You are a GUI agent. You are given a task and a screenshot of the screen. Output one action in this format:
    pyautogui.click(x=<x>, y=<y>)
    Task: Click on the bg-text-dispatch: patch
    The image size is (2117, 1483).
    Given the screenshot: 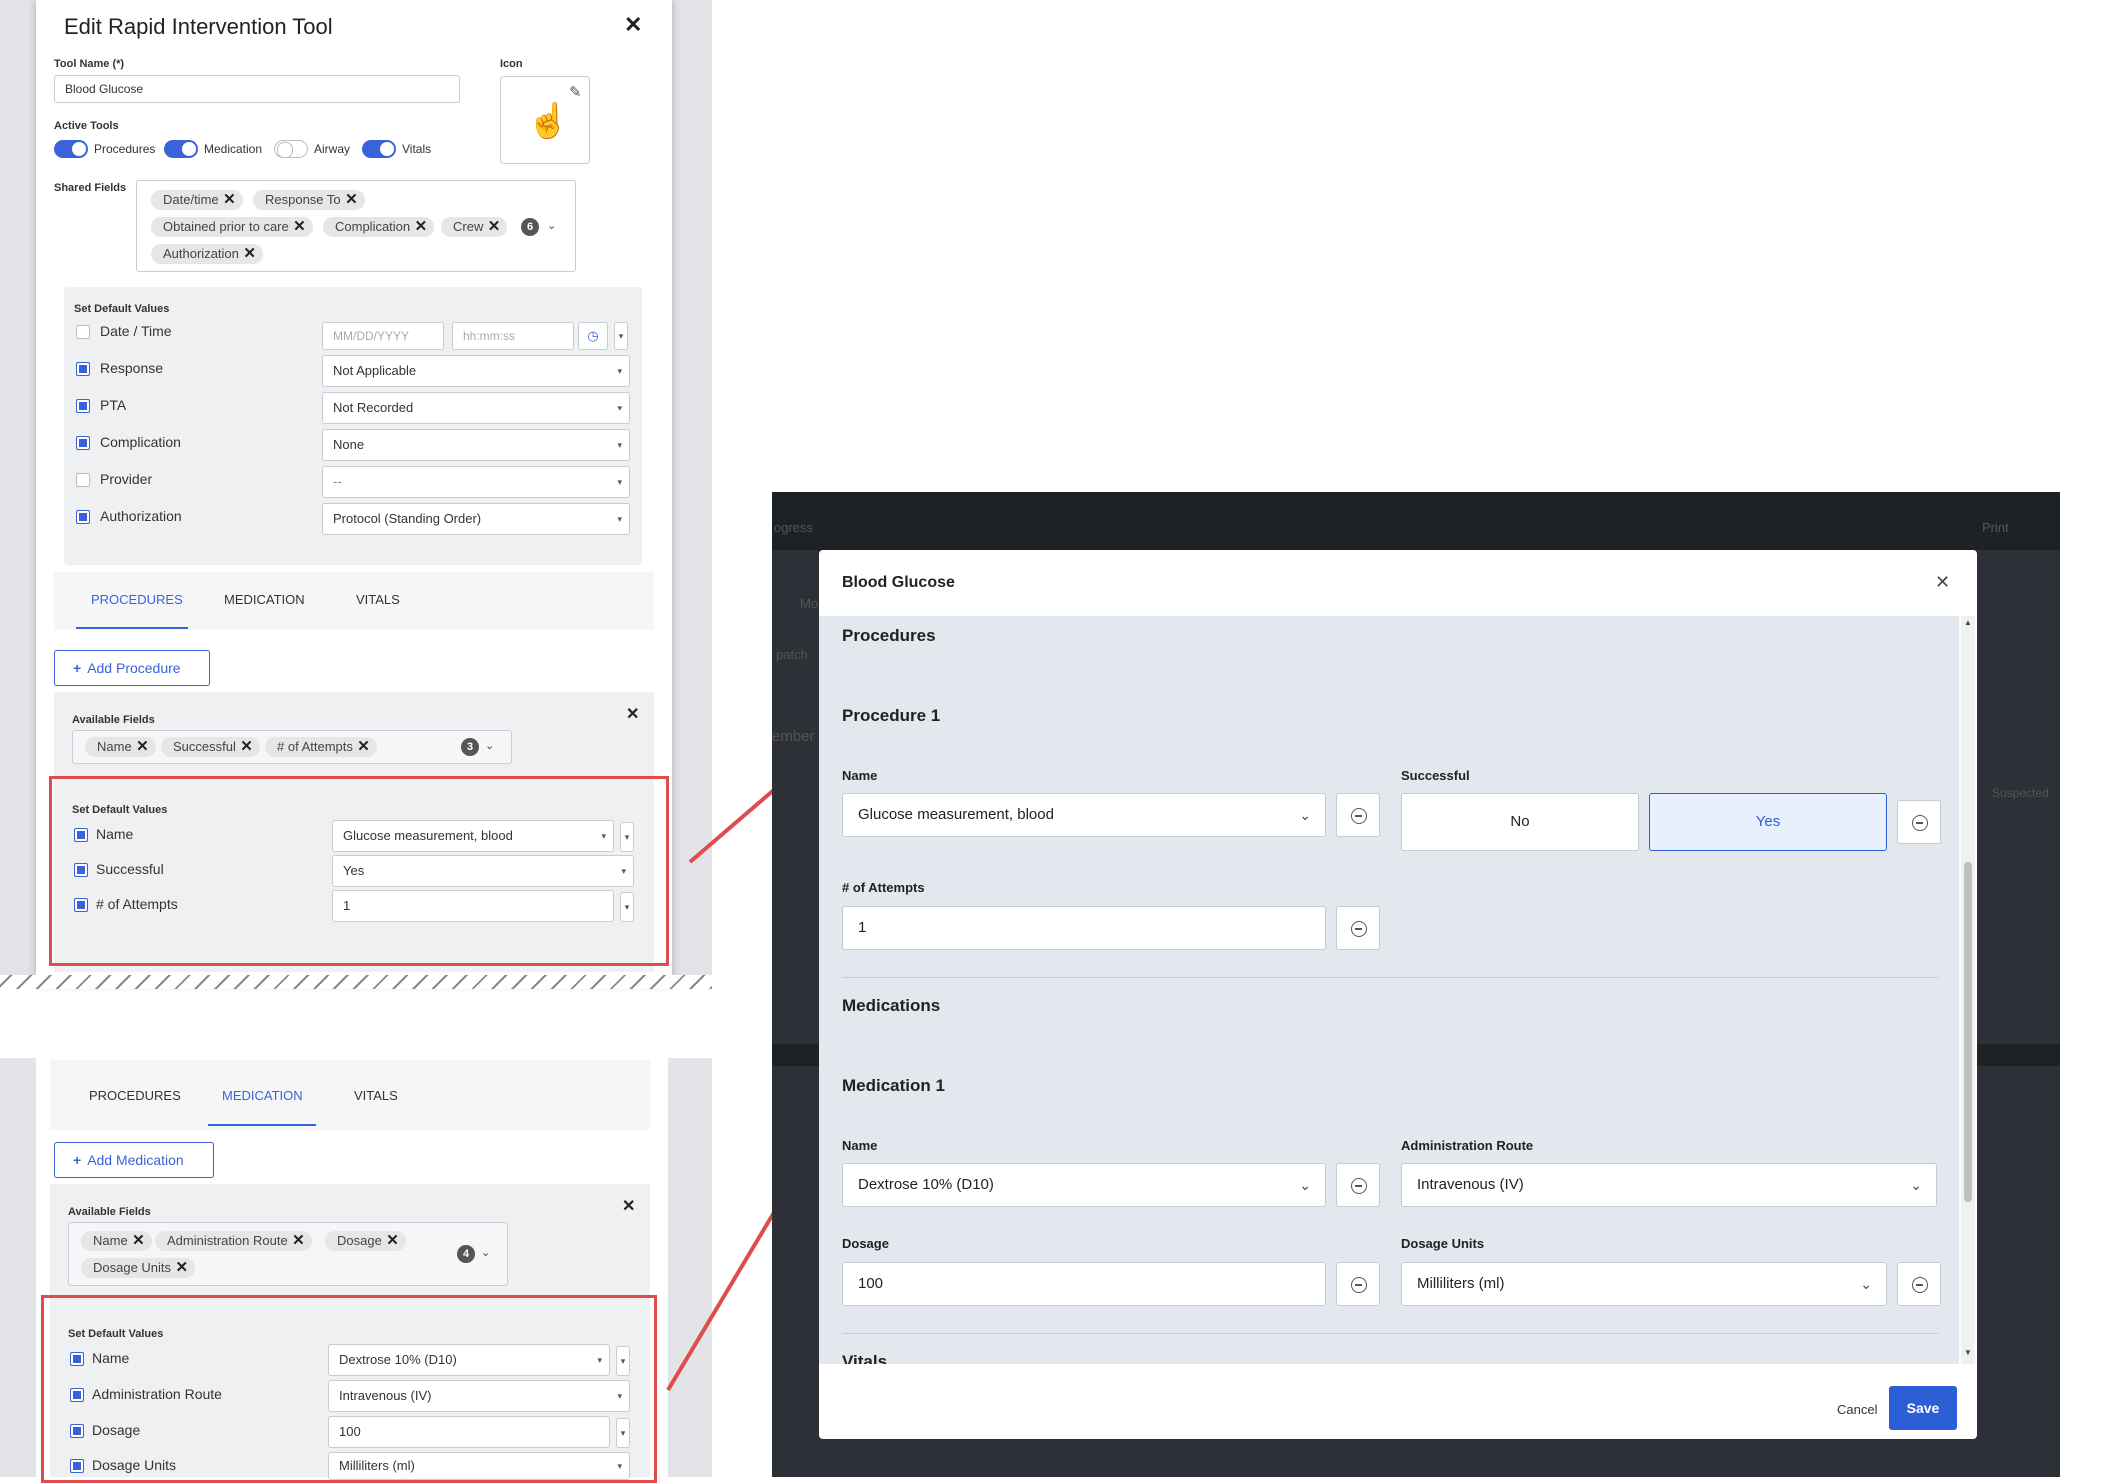 What is the action you would take?
    pyautogui.click(x=792, y=654)
    